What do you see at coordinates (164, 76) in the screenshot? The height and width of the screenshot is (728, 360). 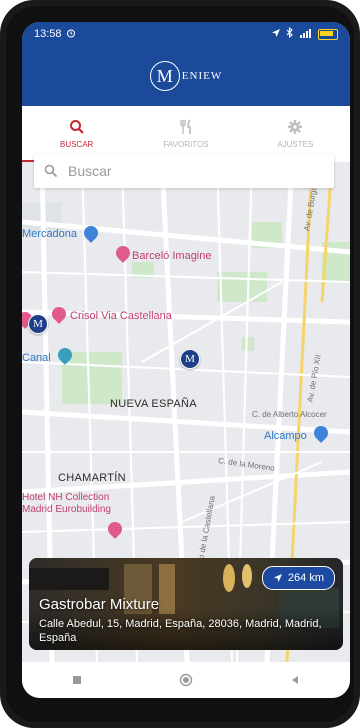 I see `logo-letter: M` at bounding box center [164, 76].